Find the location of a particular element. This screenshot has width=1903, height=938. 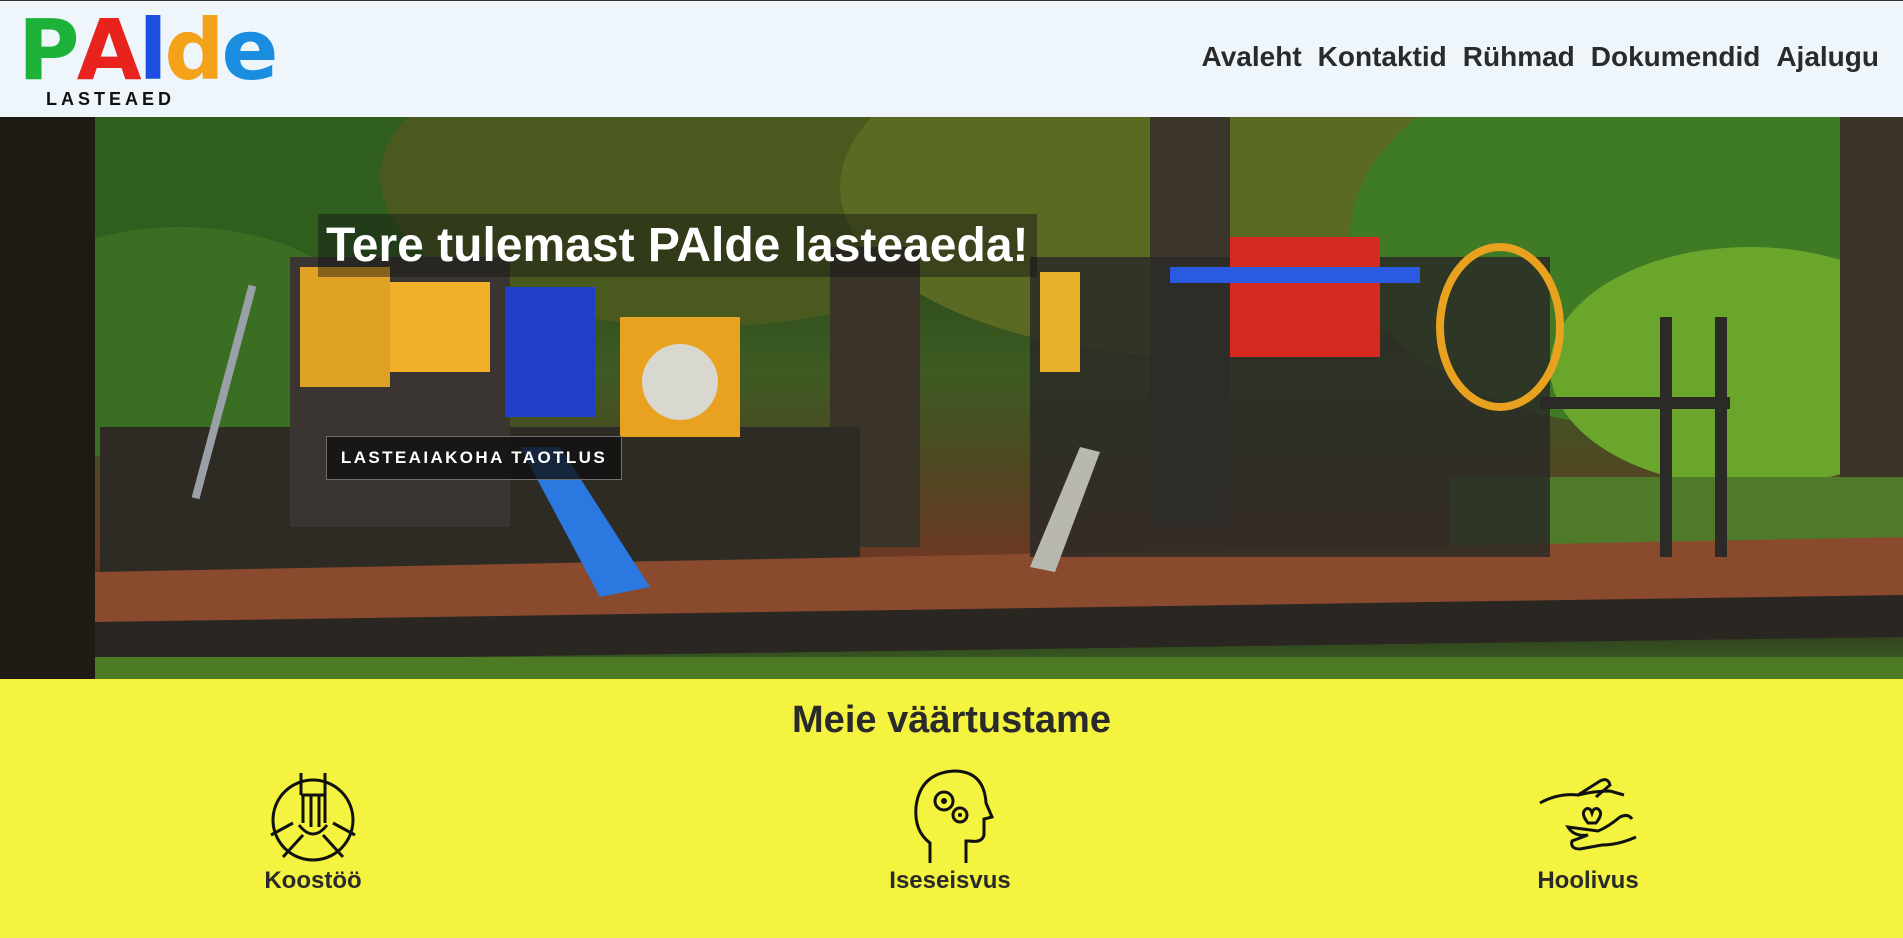

value-label-iseseisvus: Iseseisvus is located at coordinates (950, 880).